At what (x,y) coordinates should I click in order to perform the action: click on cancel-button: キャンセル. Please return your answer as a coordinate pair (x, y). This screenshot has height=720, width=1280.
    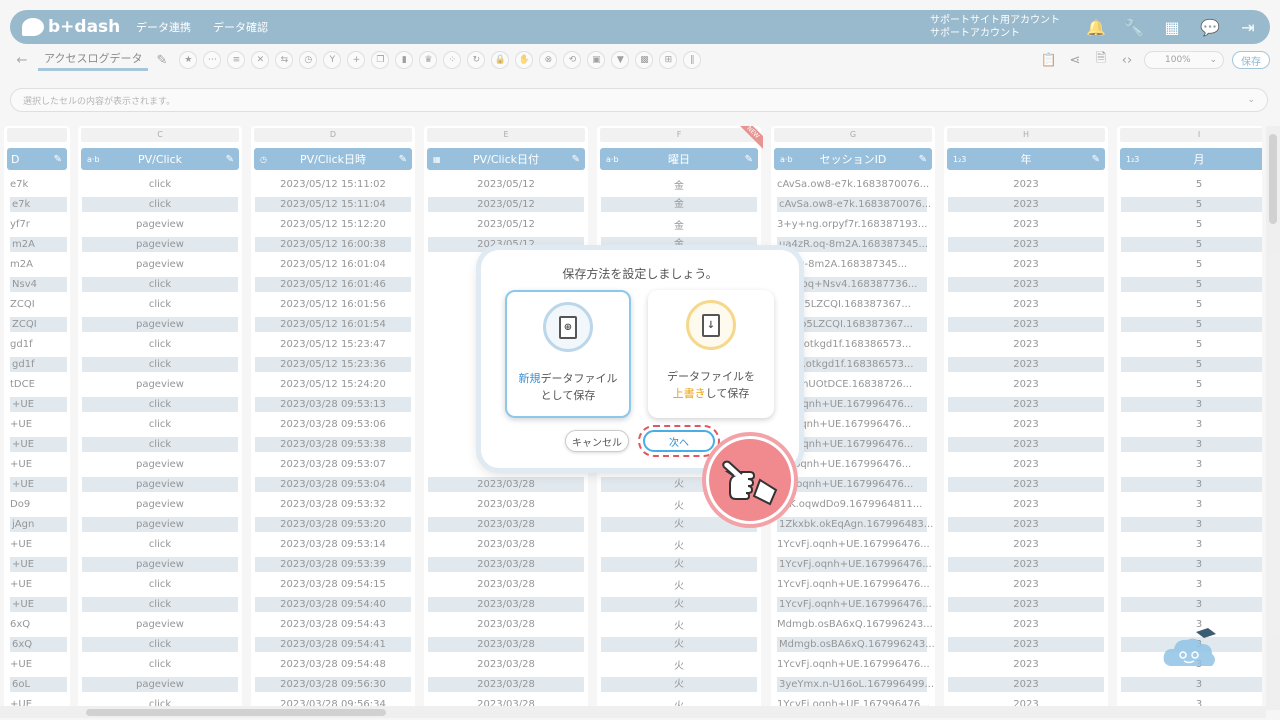
    Looking at the image, I should click on (597, 441).